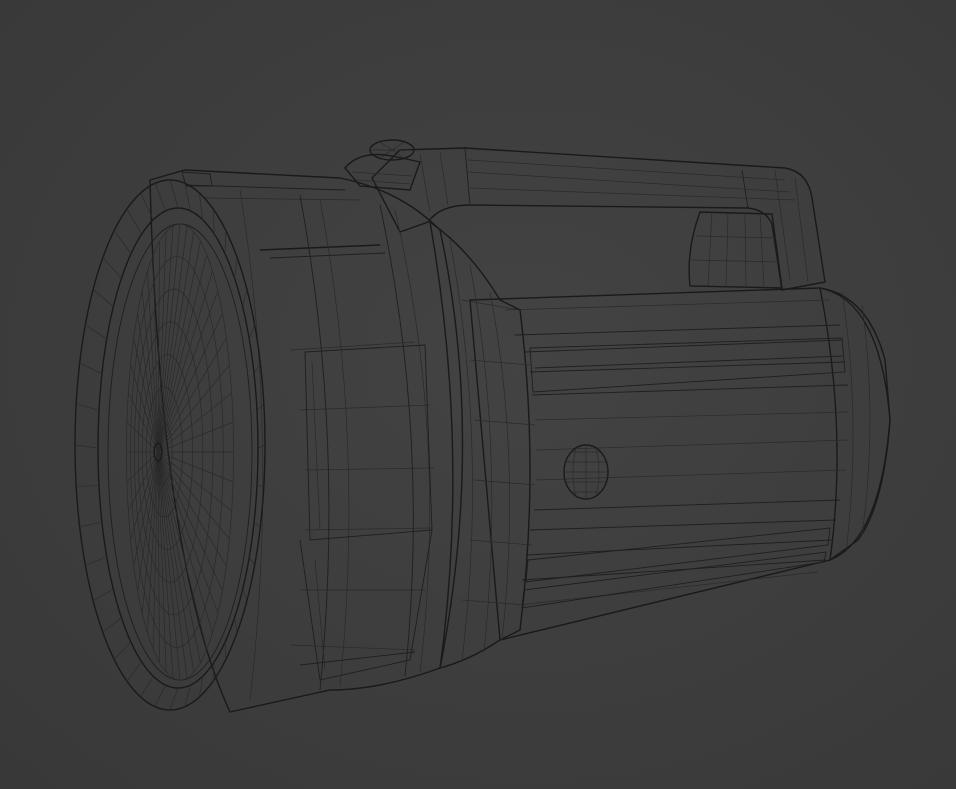 The image size is (956, 789). I want to click on lens-face, so click(170, 445).